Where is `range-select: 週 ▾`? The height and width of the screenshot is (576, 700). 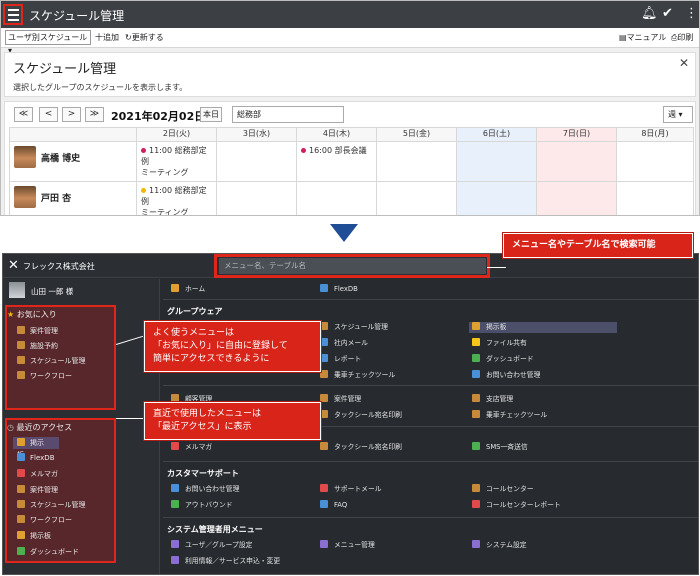 range-select: 週 ▾ is located at coordinates (678, 114).